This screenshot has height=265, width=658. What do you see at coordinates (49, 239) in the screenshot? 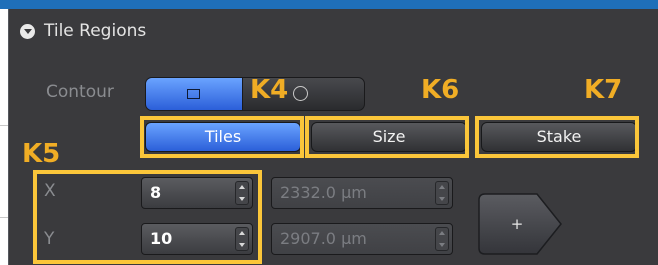
I see `y-label: Y` at bounding box center [49, 239].